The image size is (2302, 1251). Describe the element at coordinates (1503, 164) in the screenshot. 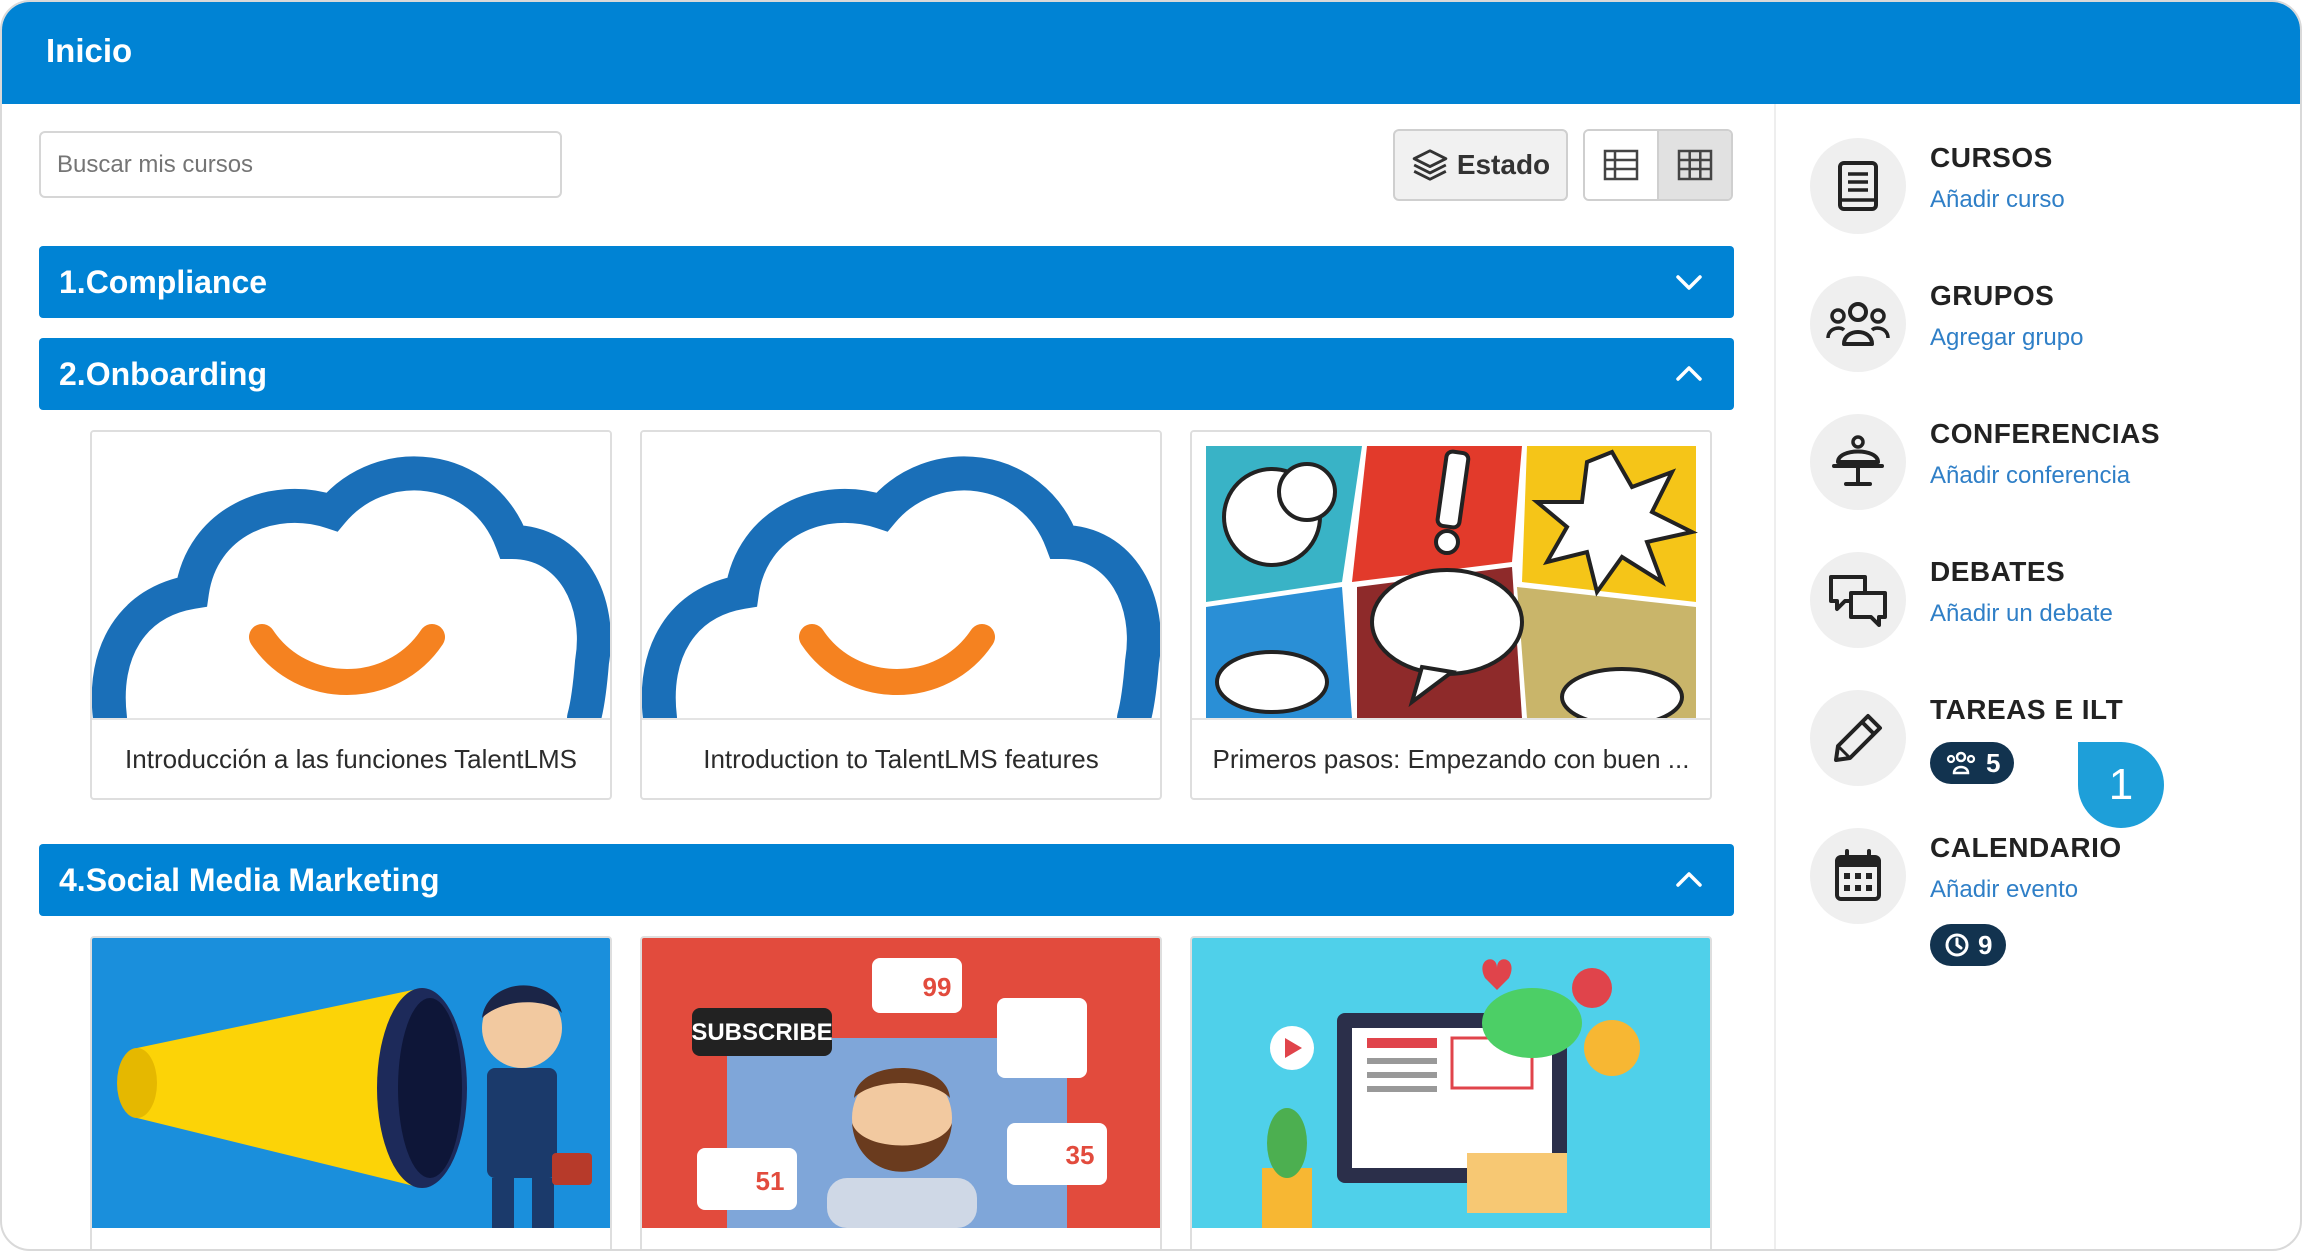

I see `estado-label: Estado` at that location.